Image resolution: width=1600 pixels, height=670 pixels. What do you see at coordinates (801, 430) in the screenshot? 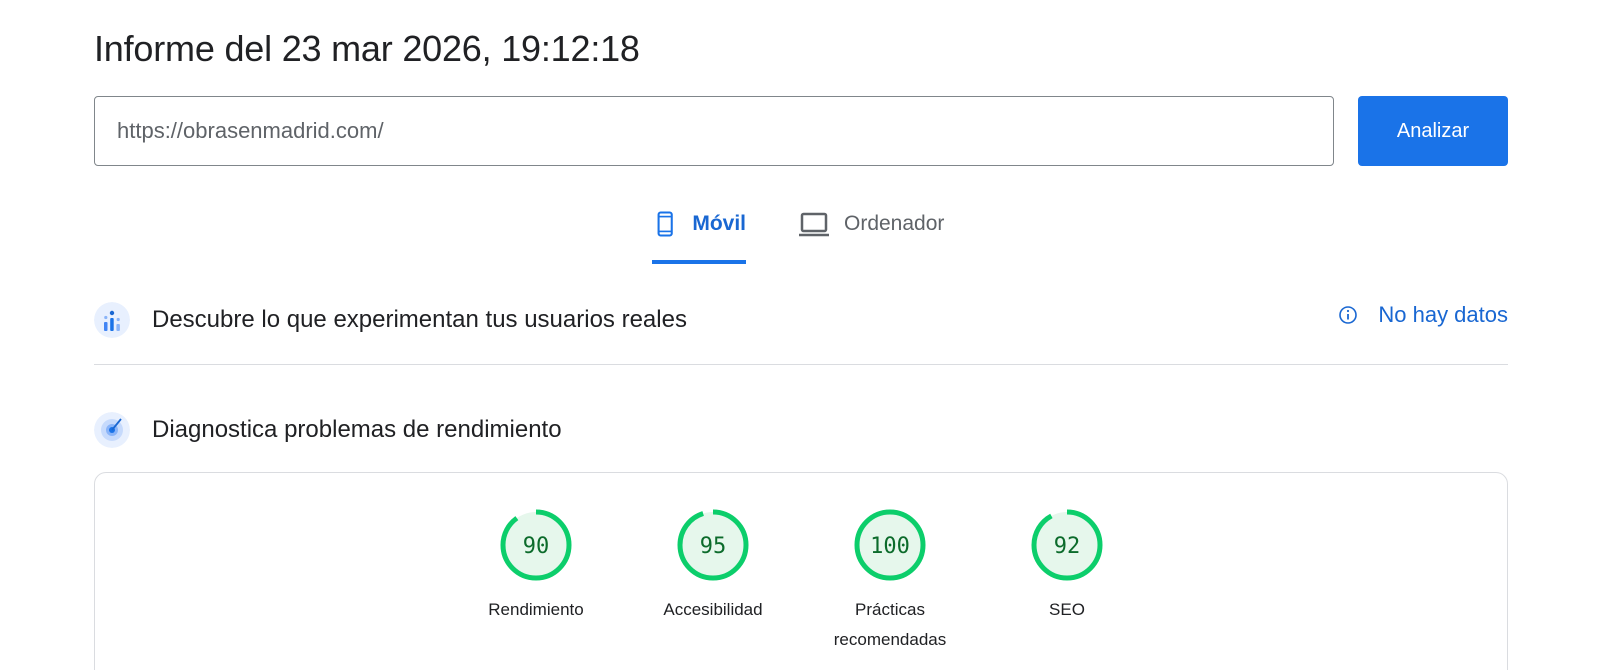
I see `lab-data-header: Diagnostica problemas de rendimiento` at bounding box center [801, 430].